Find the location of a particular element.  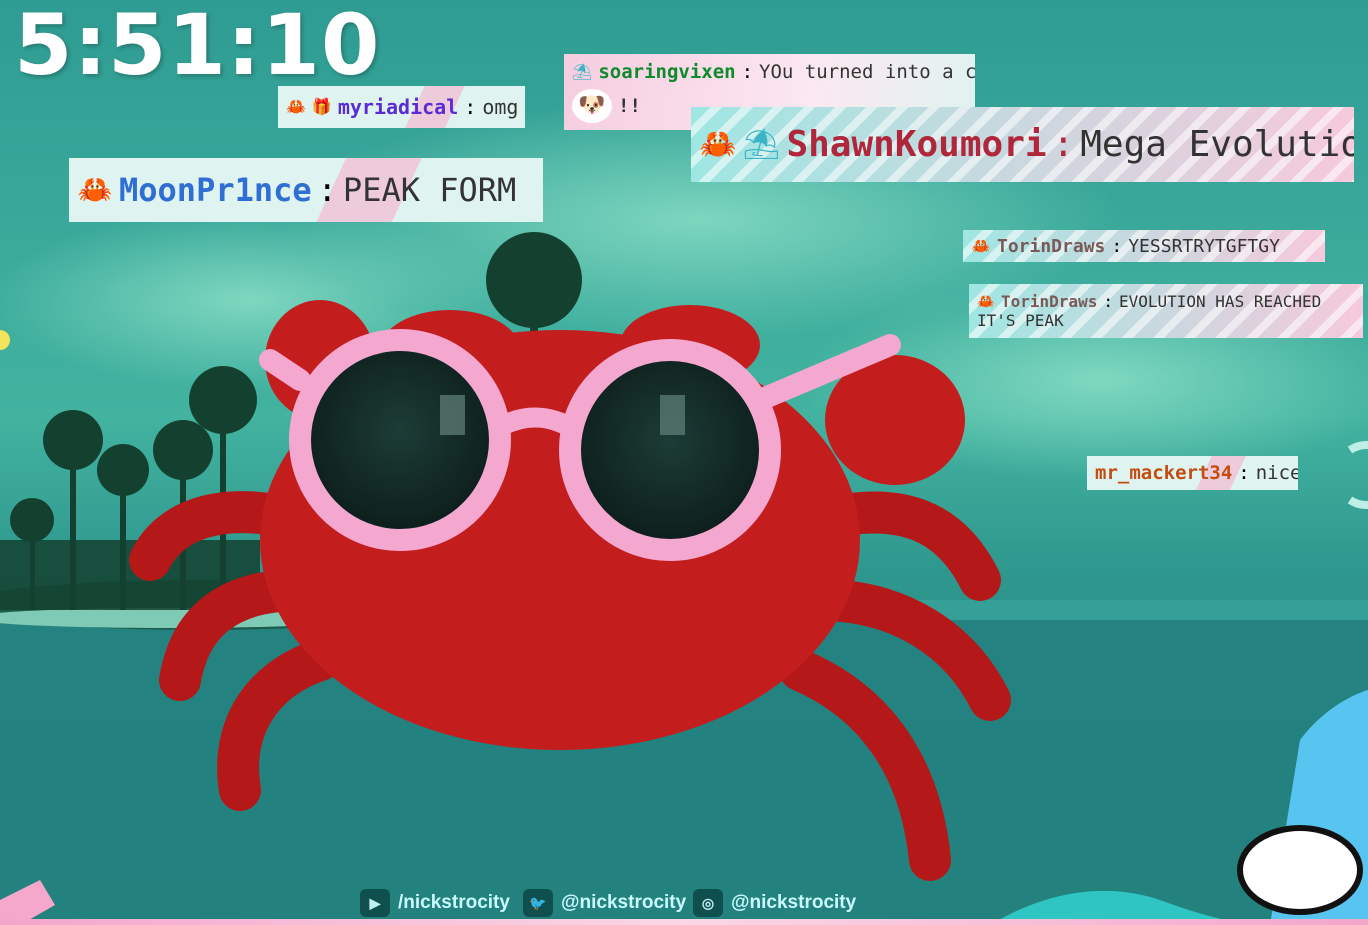

chat-username: myriadical is located at coordinates (398, 107).